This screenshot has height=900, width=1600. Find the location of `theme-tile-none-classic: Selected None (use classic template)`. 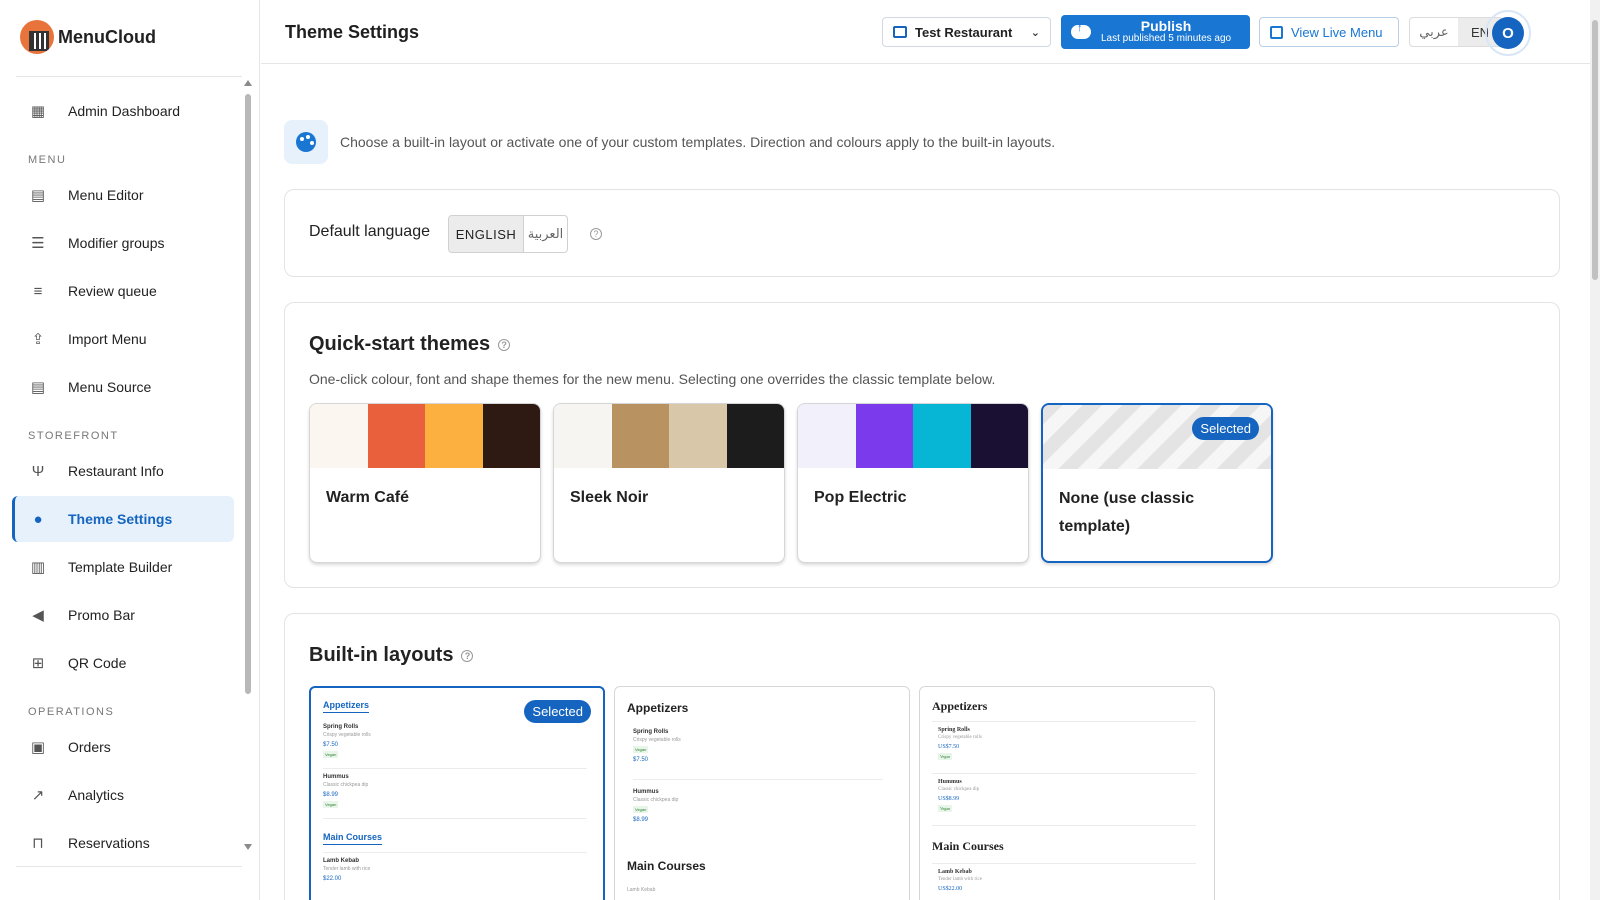

theme-tile-none-classic: Selected None (use classic template) is located at coordinates (1157, 483).